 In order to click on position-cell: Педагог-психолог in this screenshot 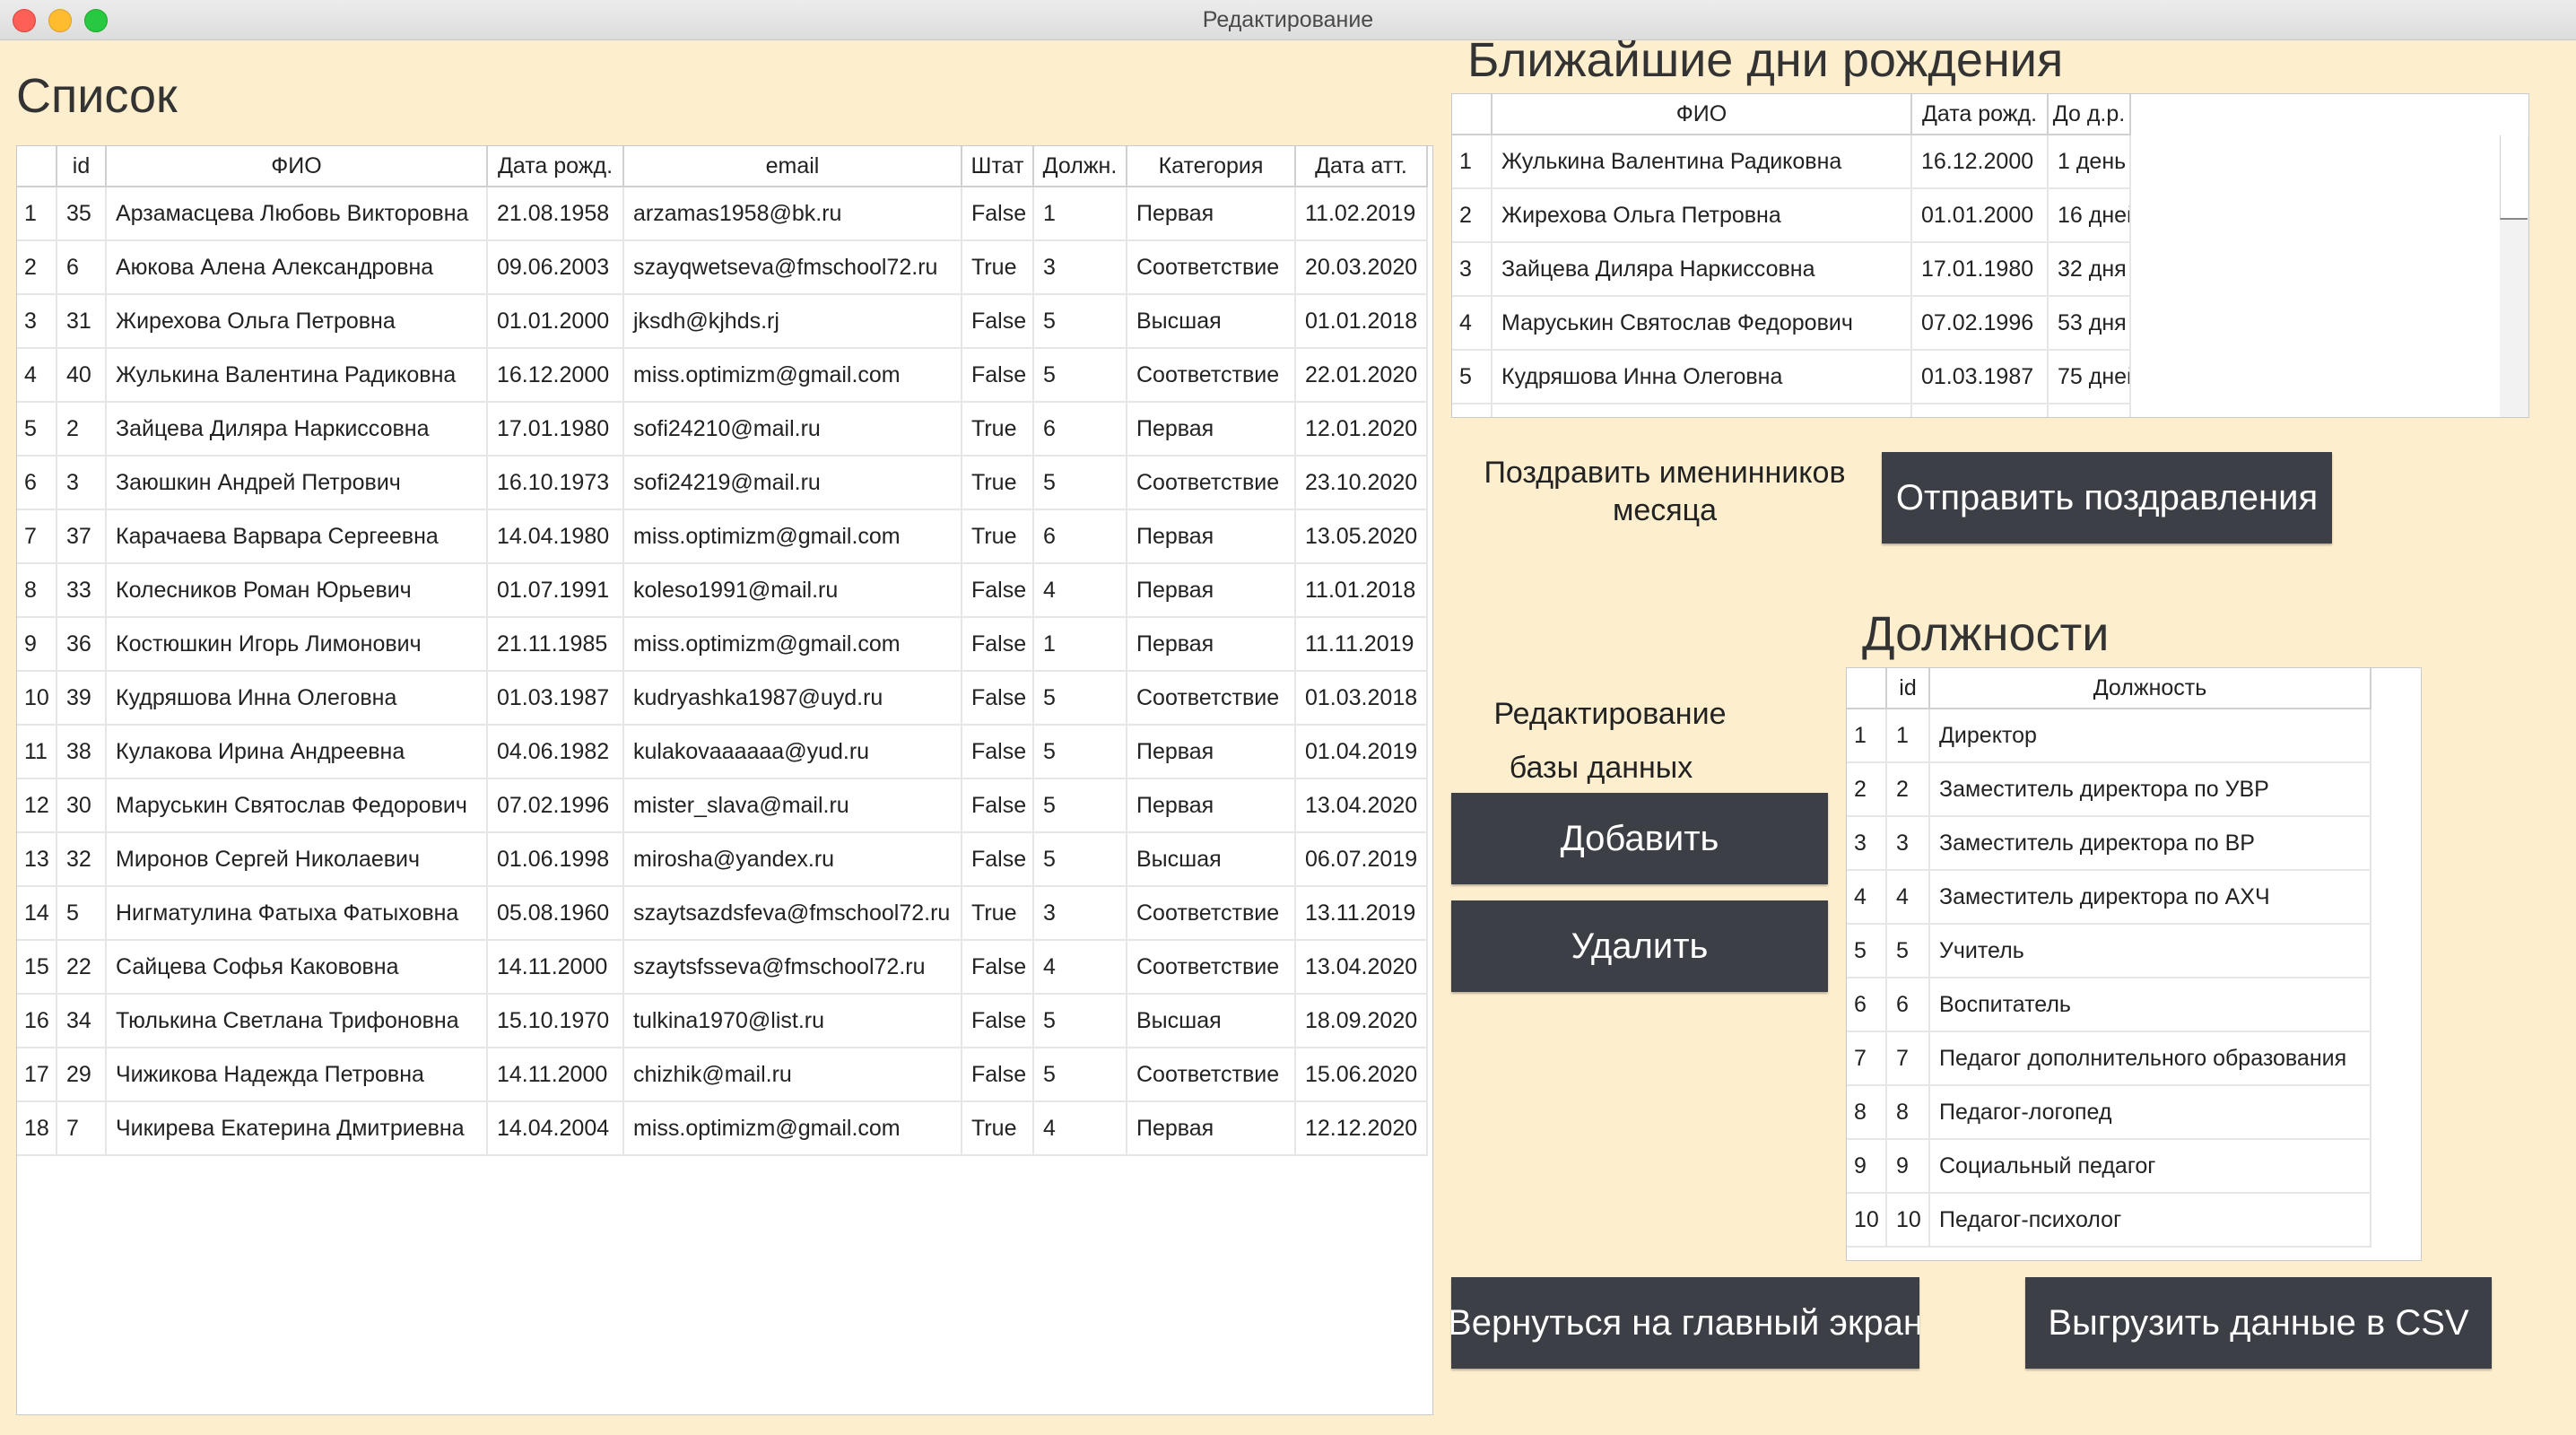, I will do `click(2150, 1220)`.